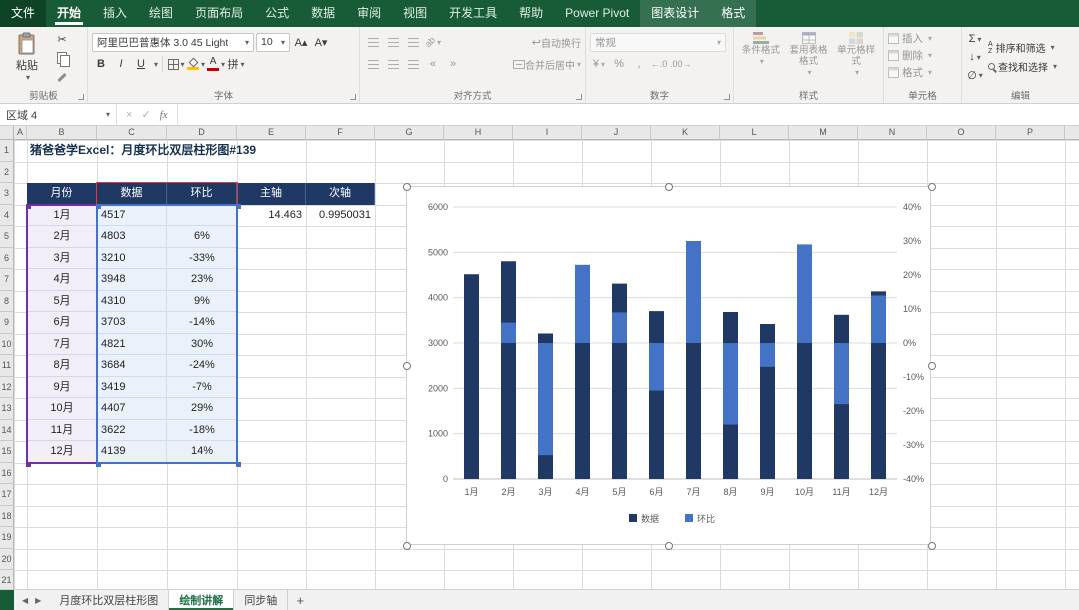 This screenshot has width=1079, height=610. What do you see at coordinates (62, 387) in the screenshot?
I see `cell-B12: 9月` at bounding box center [62, 387].